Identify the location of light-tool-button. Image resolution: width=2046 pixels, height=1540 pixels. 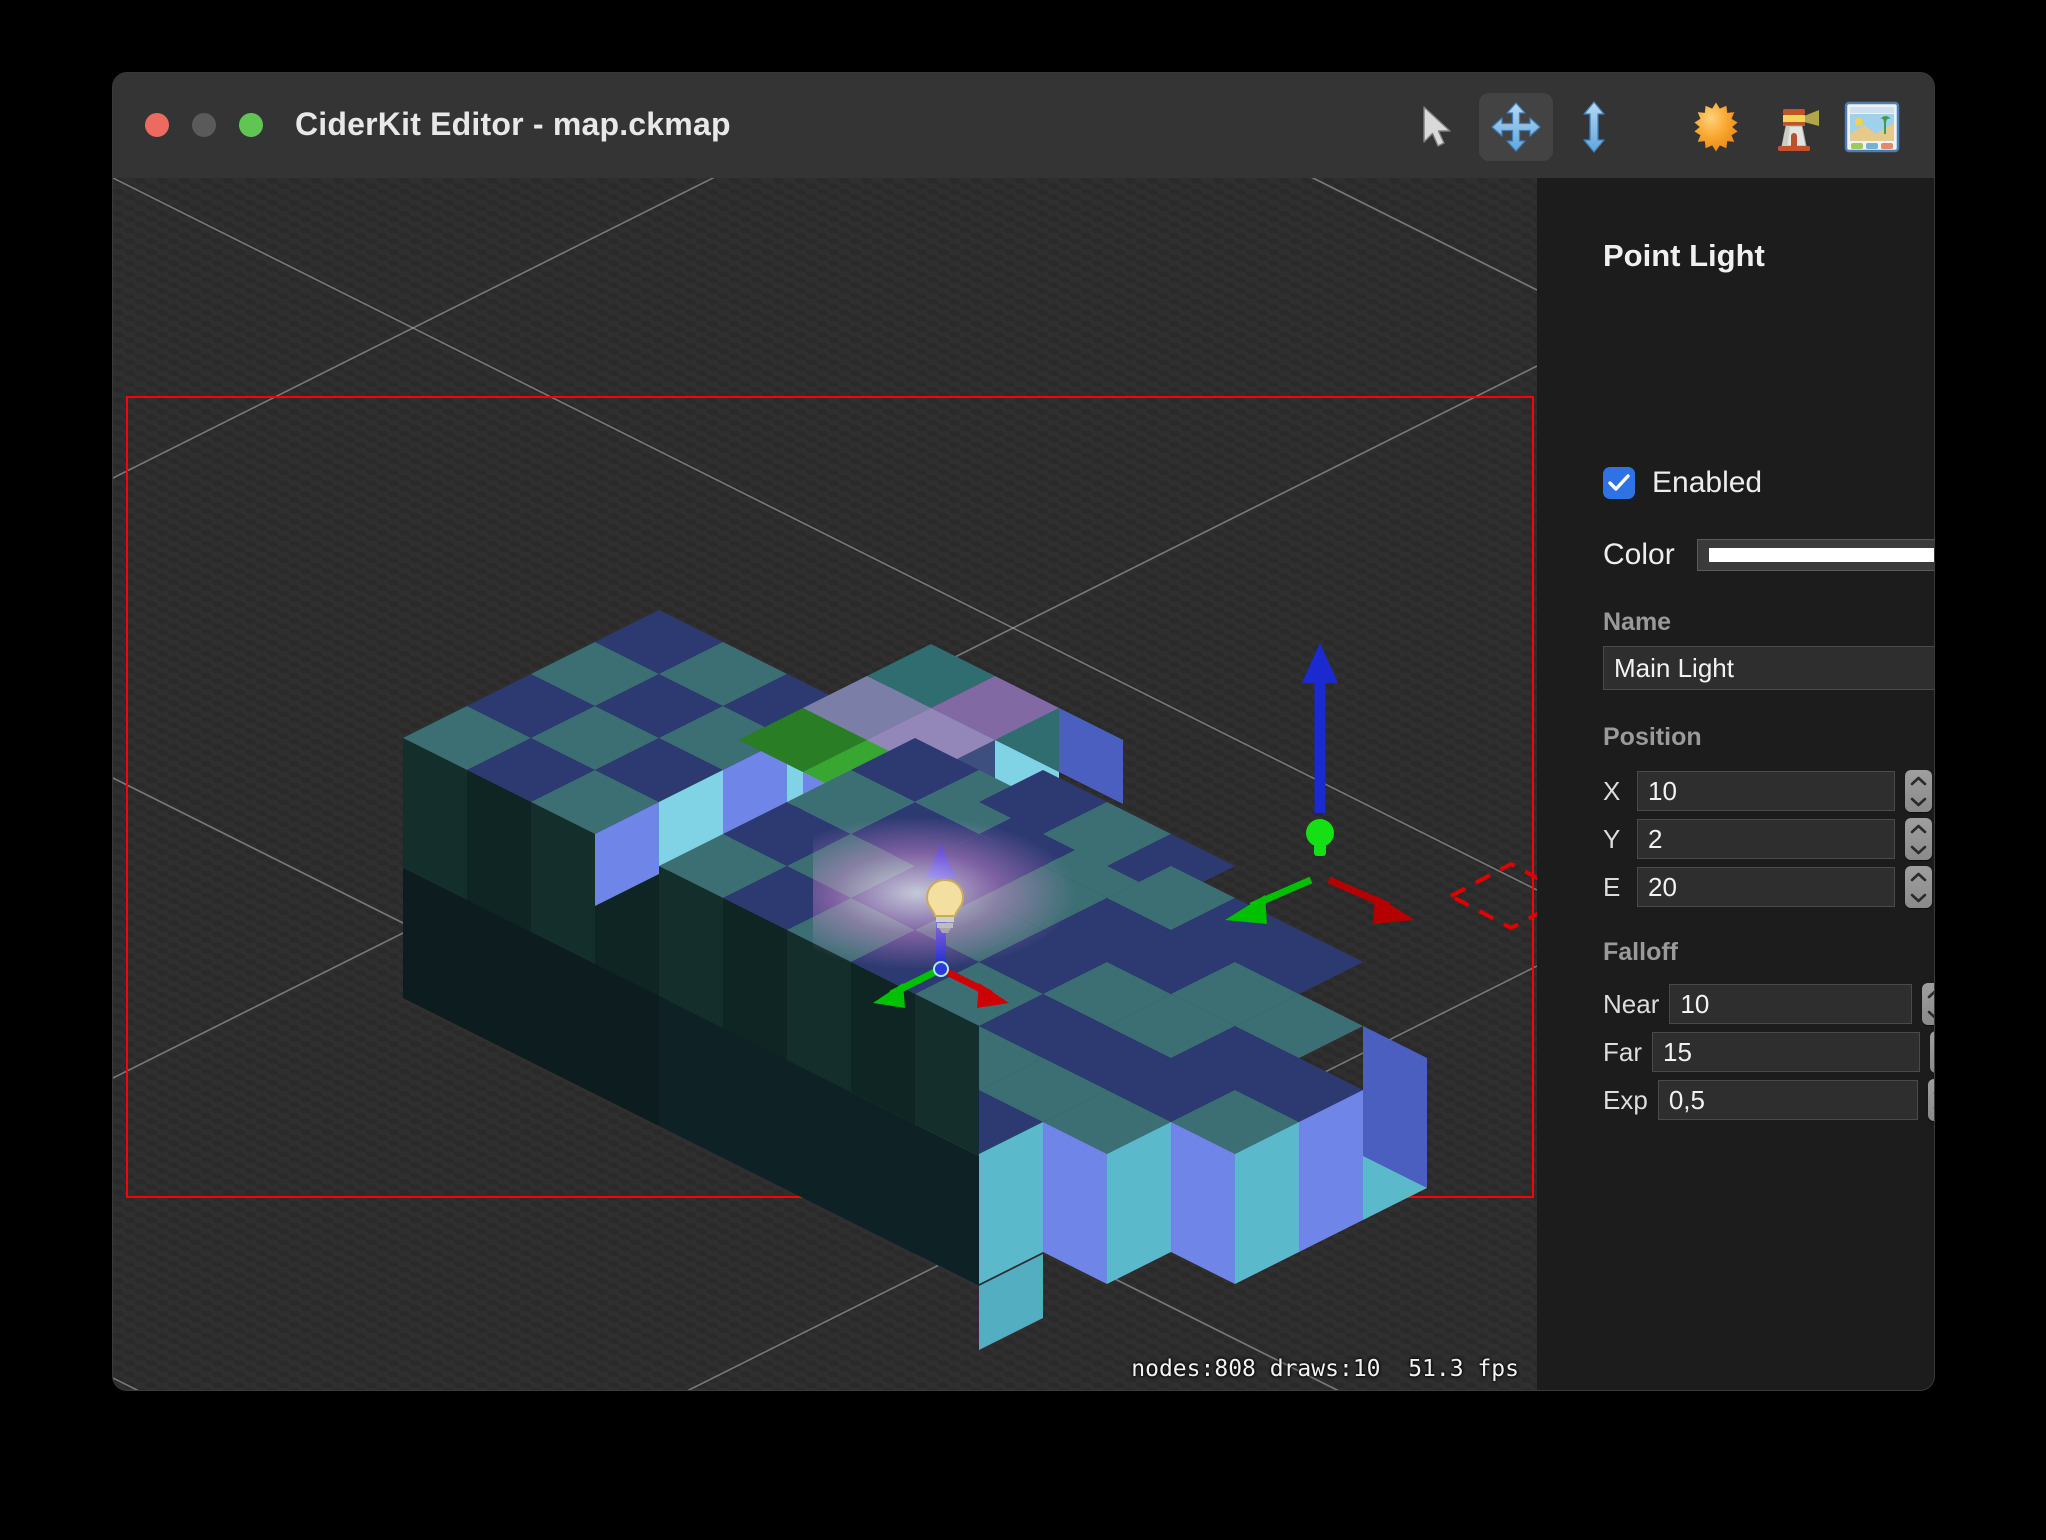
(1794, 127).